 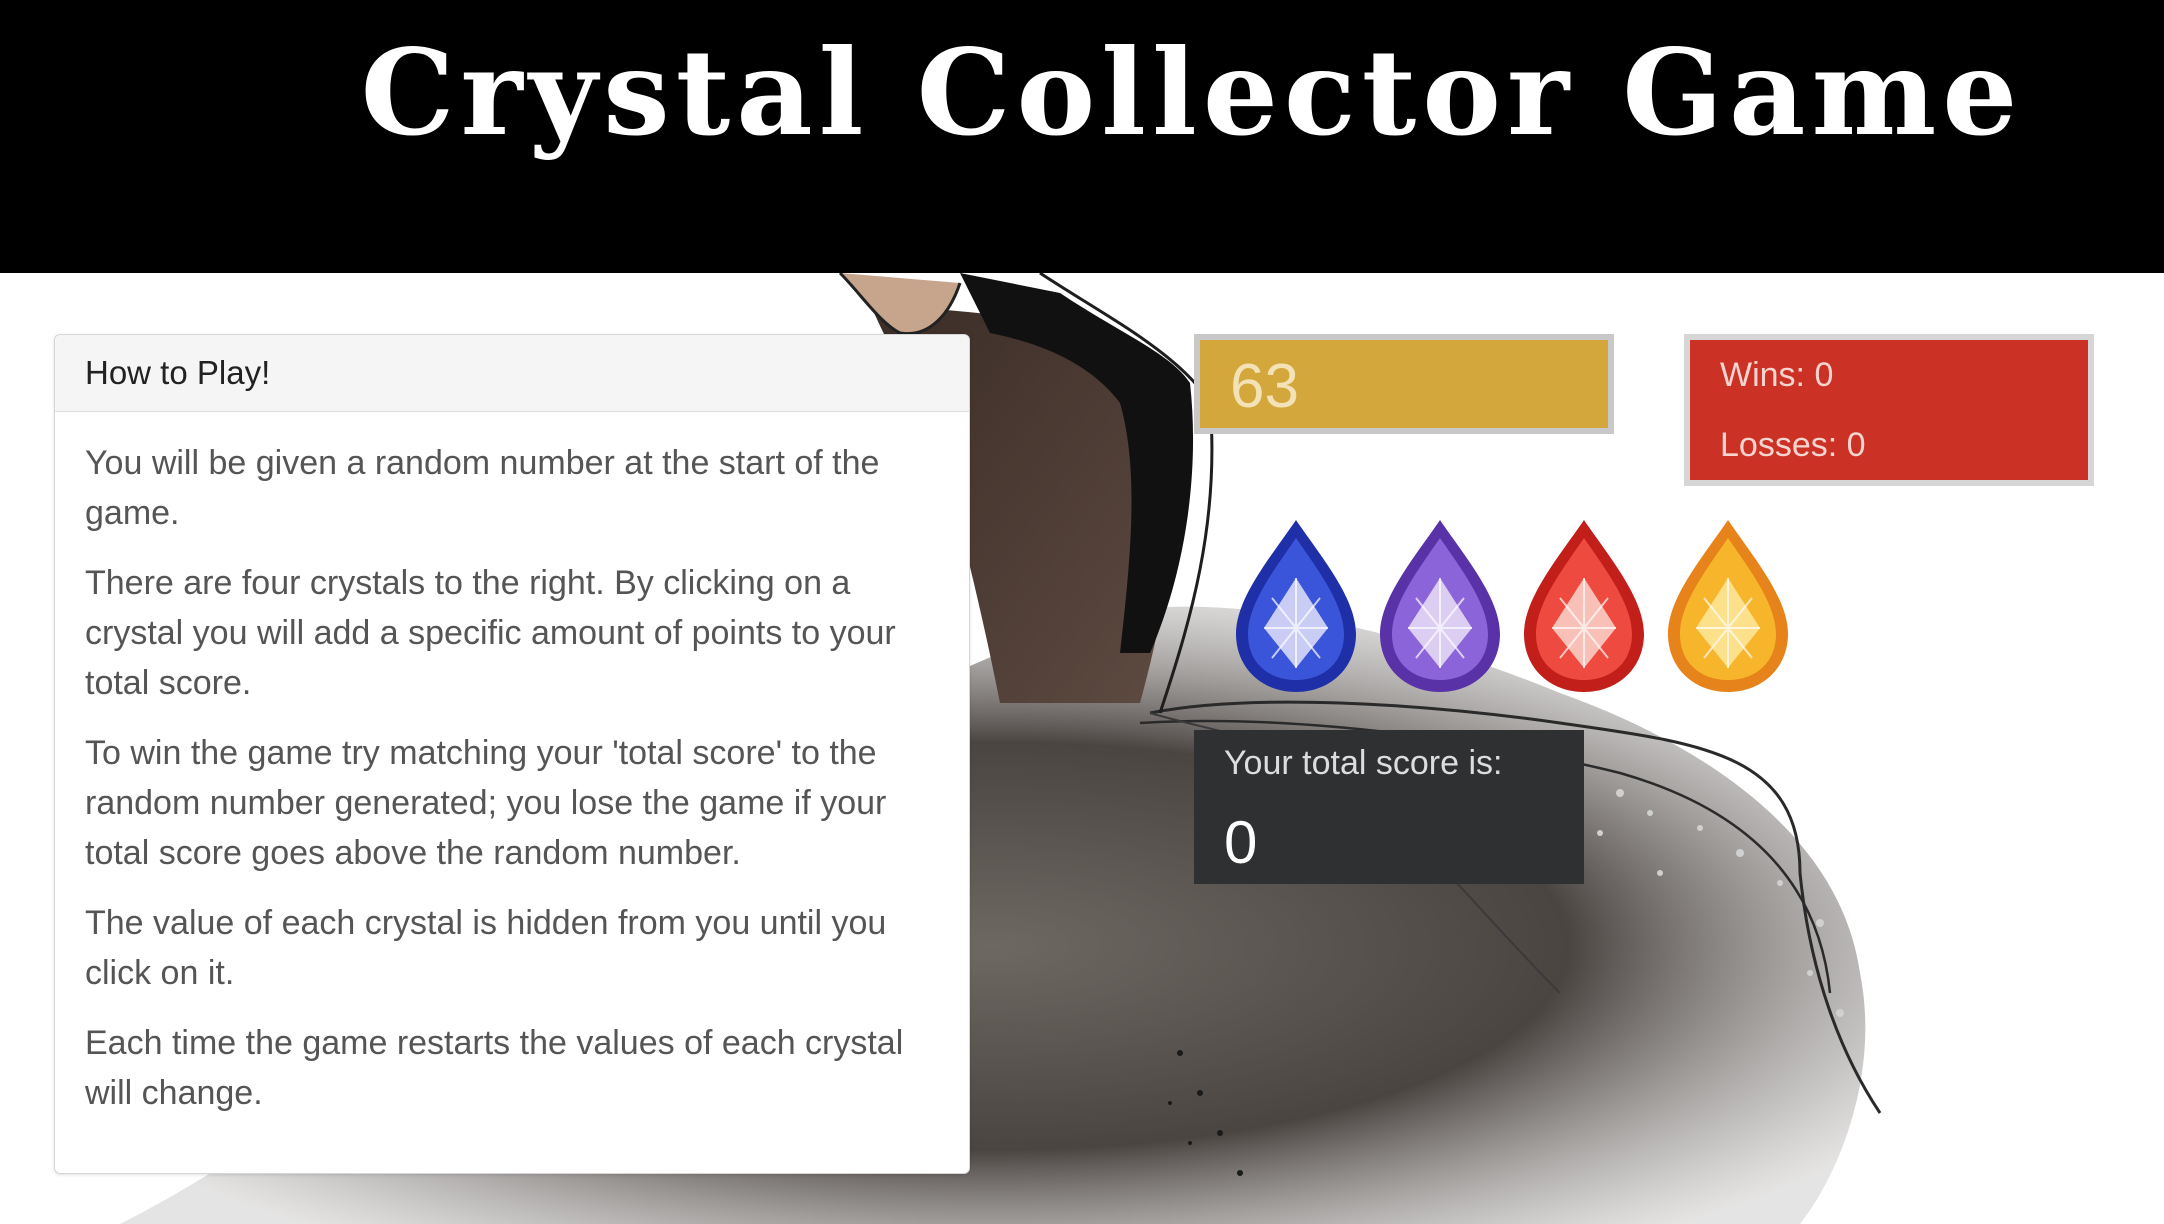 What do you see at coordinates (1584, 606) in the screenshot?
I see `red-crystal-icon` at bounding box center [1584, 606].